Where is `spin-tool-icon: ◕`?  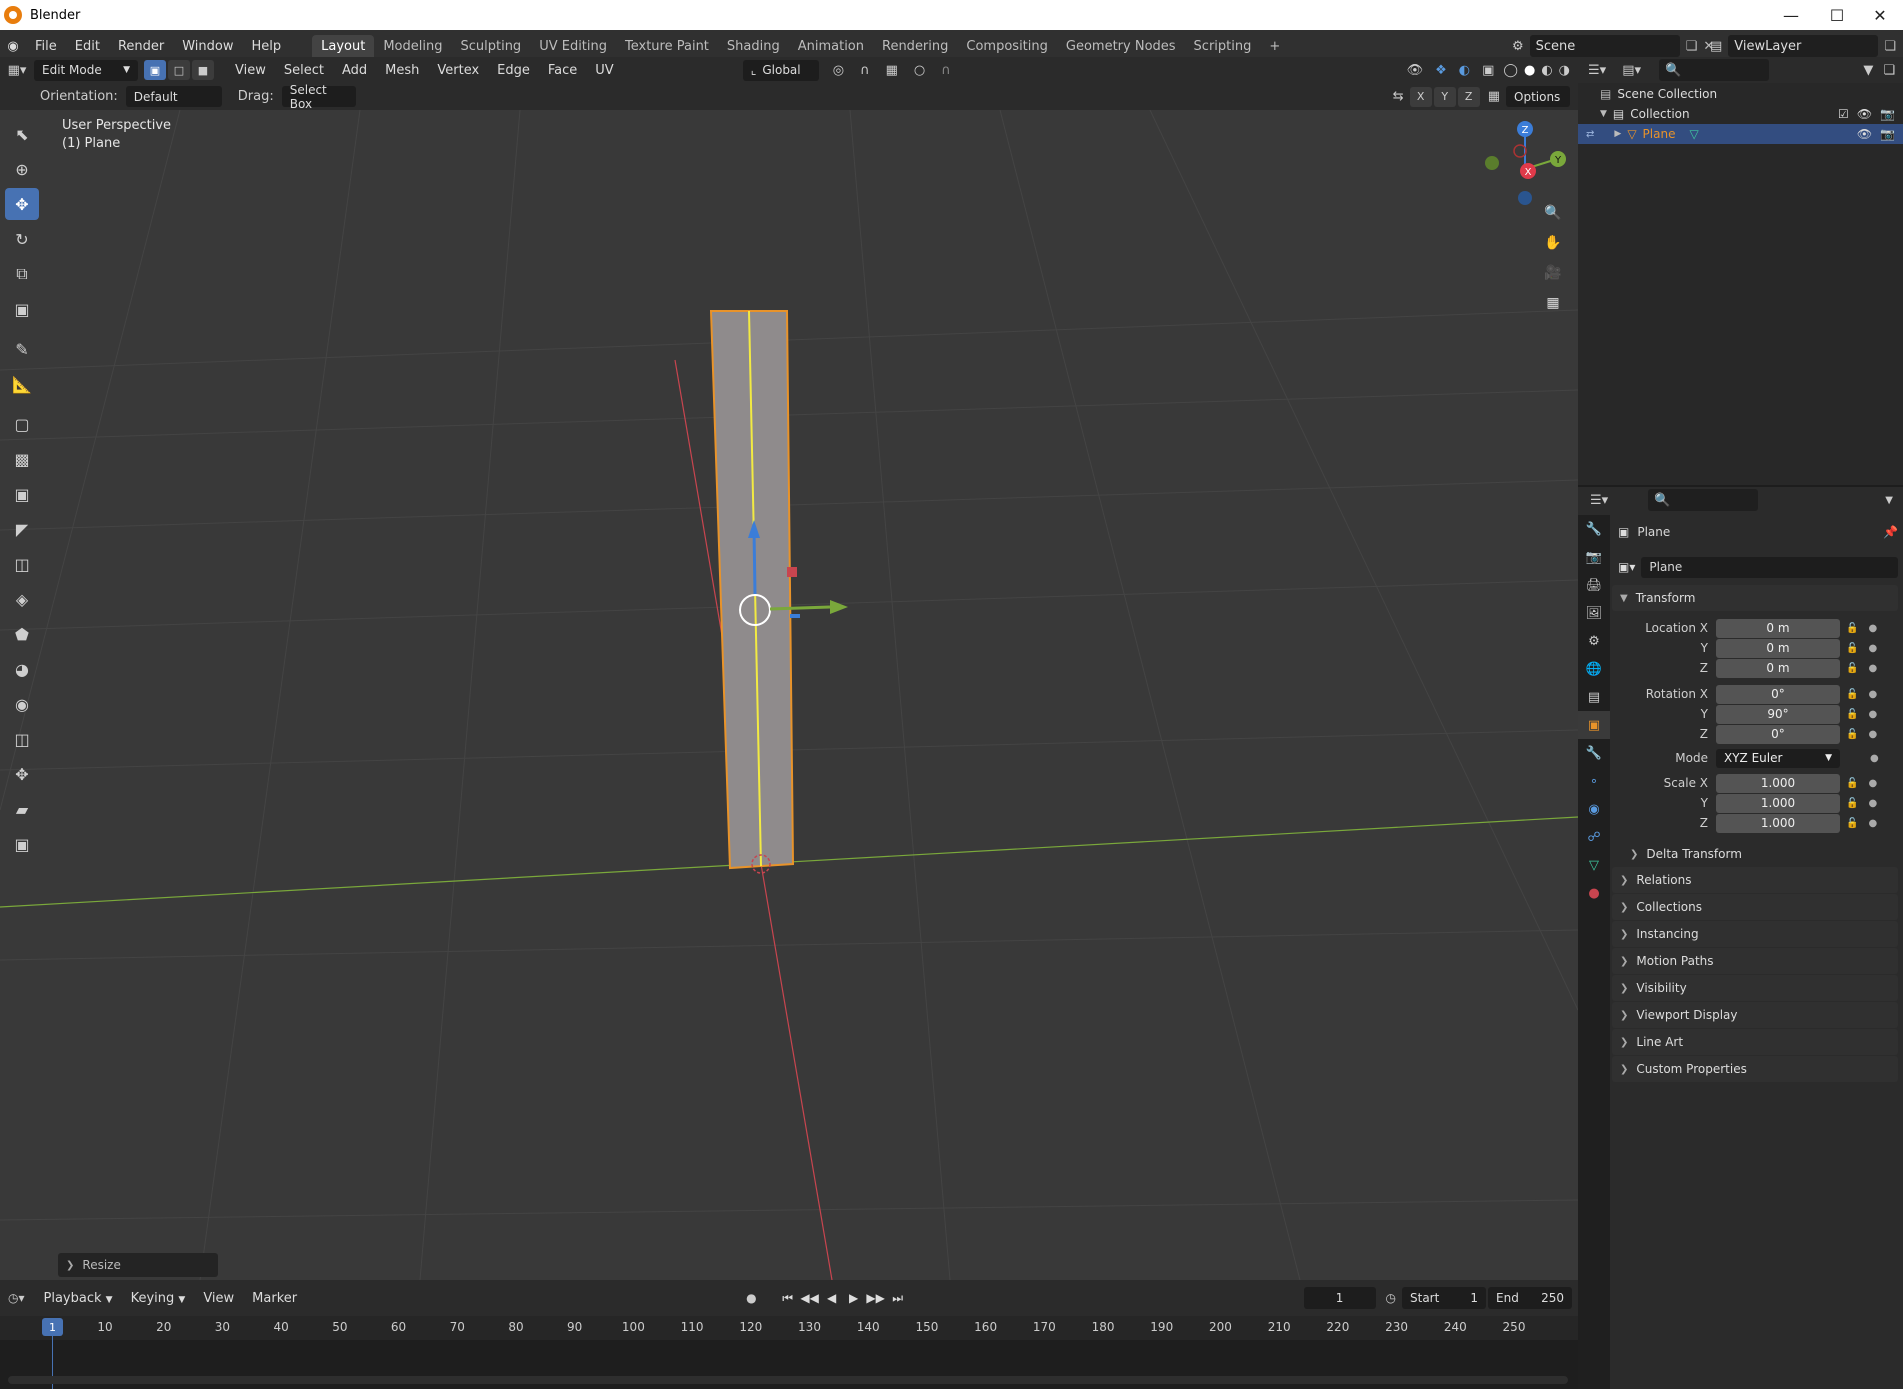 spin-tool-icon: ◕ is located at coordinates (22, 669).